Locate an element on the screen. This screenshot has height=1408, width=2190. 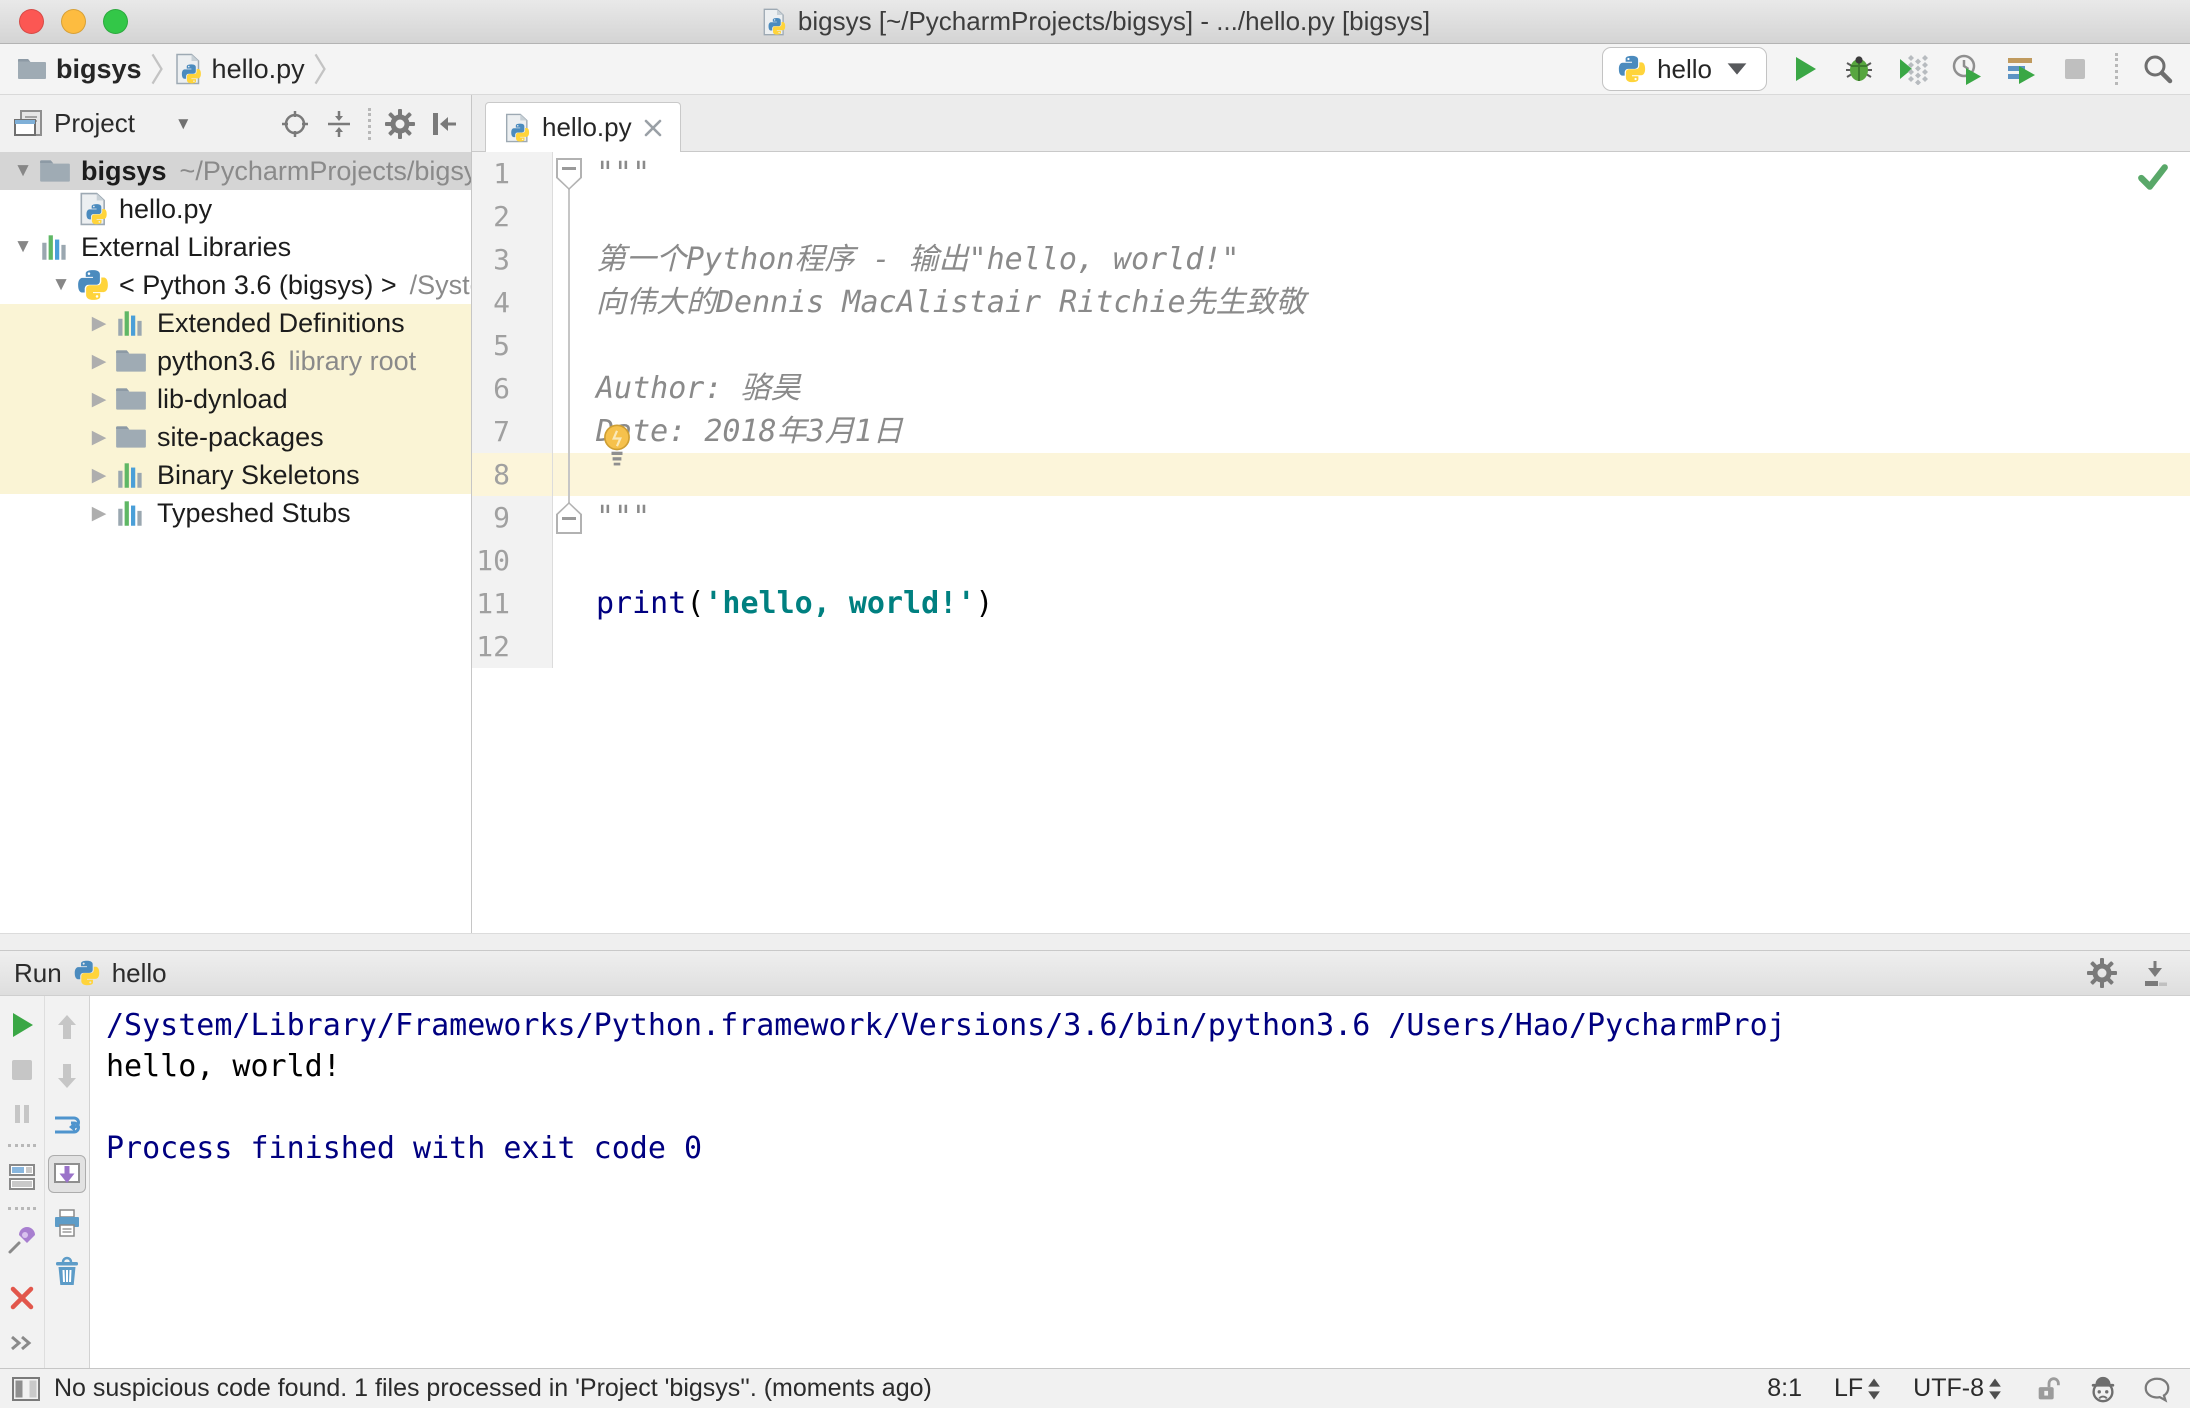
print-button is located at coordinates (67, 1223).